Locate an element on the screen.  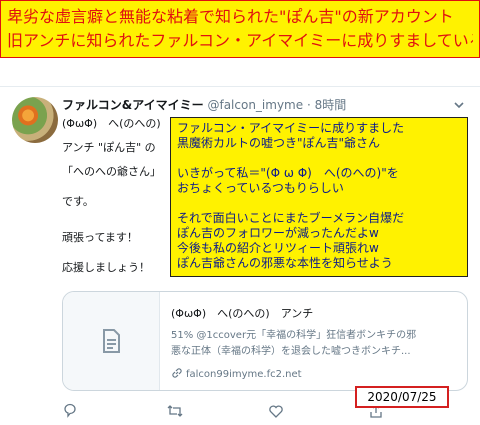
card-url-text: falcon99imyme.fc2.net is located at coordinates (244, 374).